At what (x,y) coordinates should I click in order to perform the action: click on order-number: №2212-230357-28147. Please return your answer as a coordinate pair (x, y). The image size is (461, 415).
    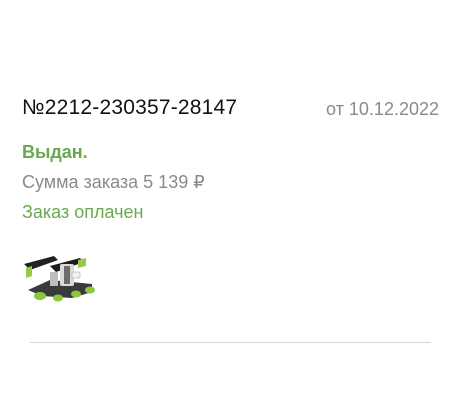
    Looking at the image, I should click on (130, 107).